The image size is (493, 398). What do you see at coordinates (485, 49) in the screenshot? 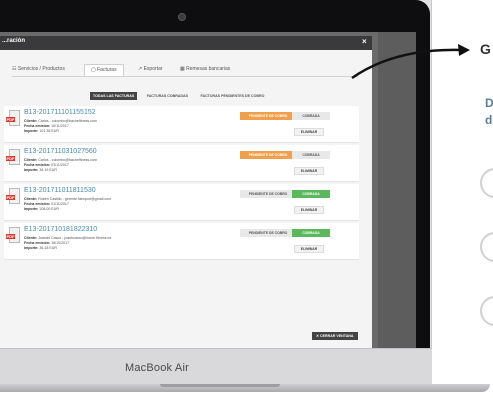
I see `side-heading: G` at bounding box center [485, 49].